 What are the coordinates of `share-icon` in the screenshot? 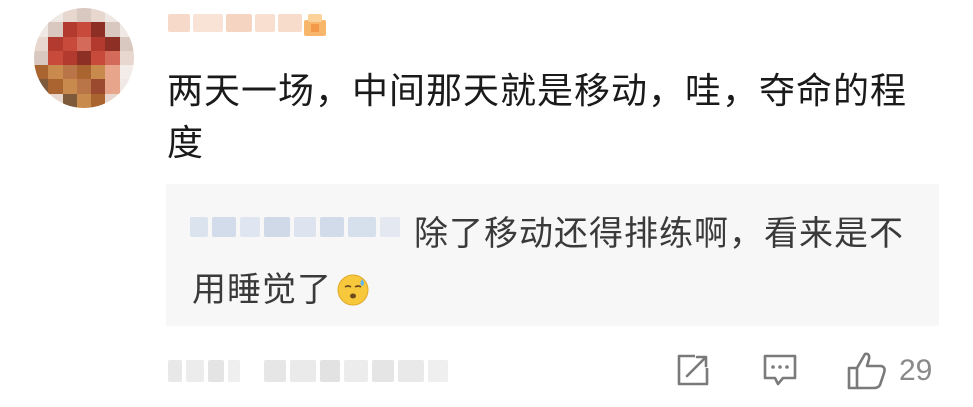 It's located at (693, 370).